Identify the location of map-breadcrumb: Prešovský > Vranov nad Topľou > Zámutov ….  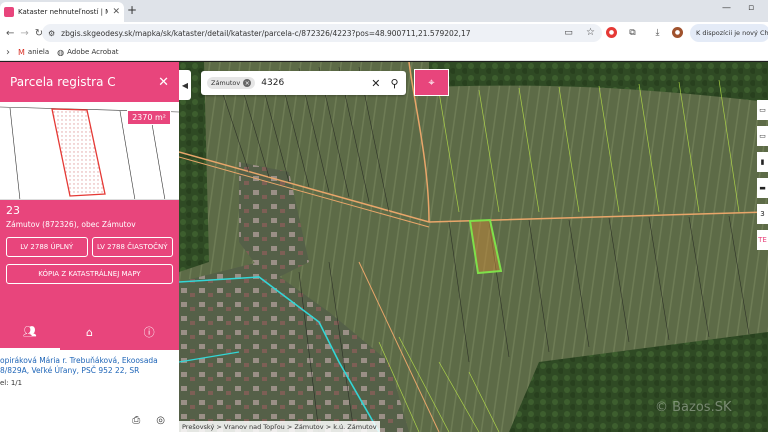
(279, 426).